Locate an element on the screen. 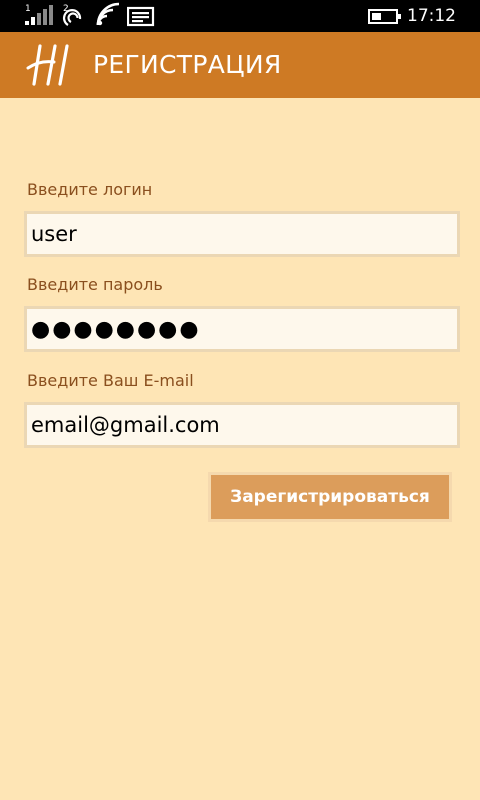  sim-card-icon: 2 is located at coordinates (72, 15).